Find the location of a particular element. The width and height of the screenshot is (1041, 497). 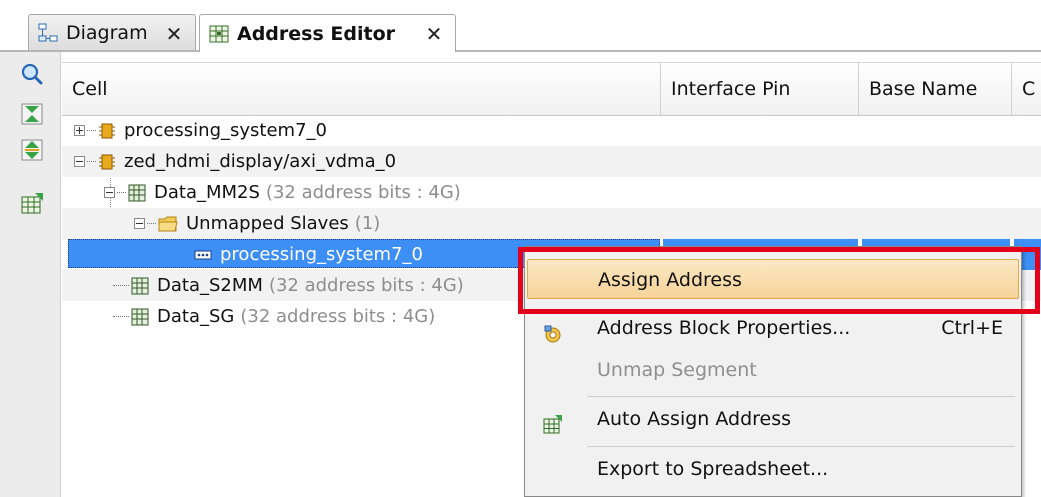

tab-address-editor-close-icon: ✕ is located at coordinates (434, 34).